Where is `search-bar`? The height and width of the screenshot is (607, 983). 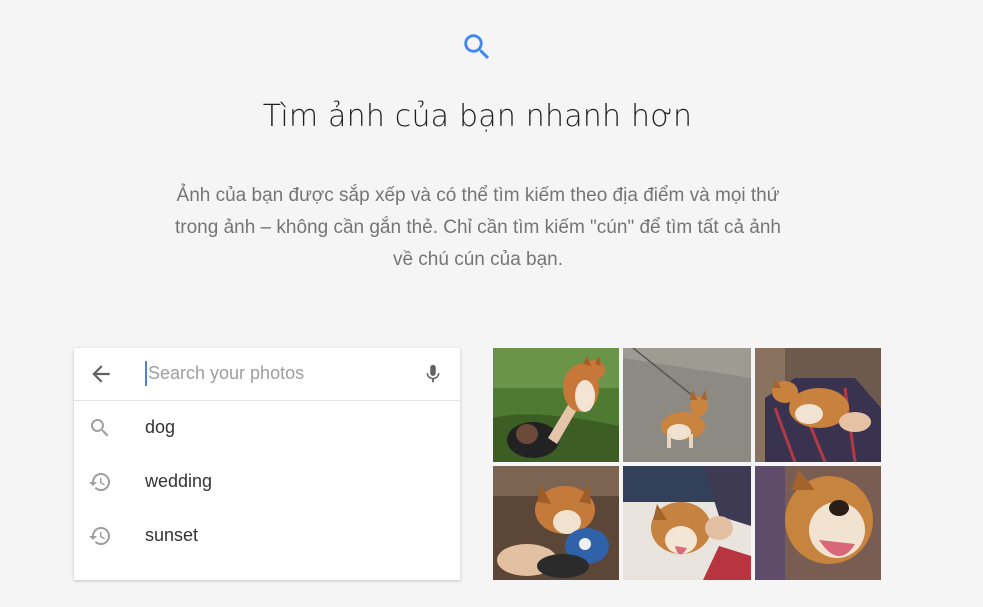 search-bar is located at coordinates (267, 374).